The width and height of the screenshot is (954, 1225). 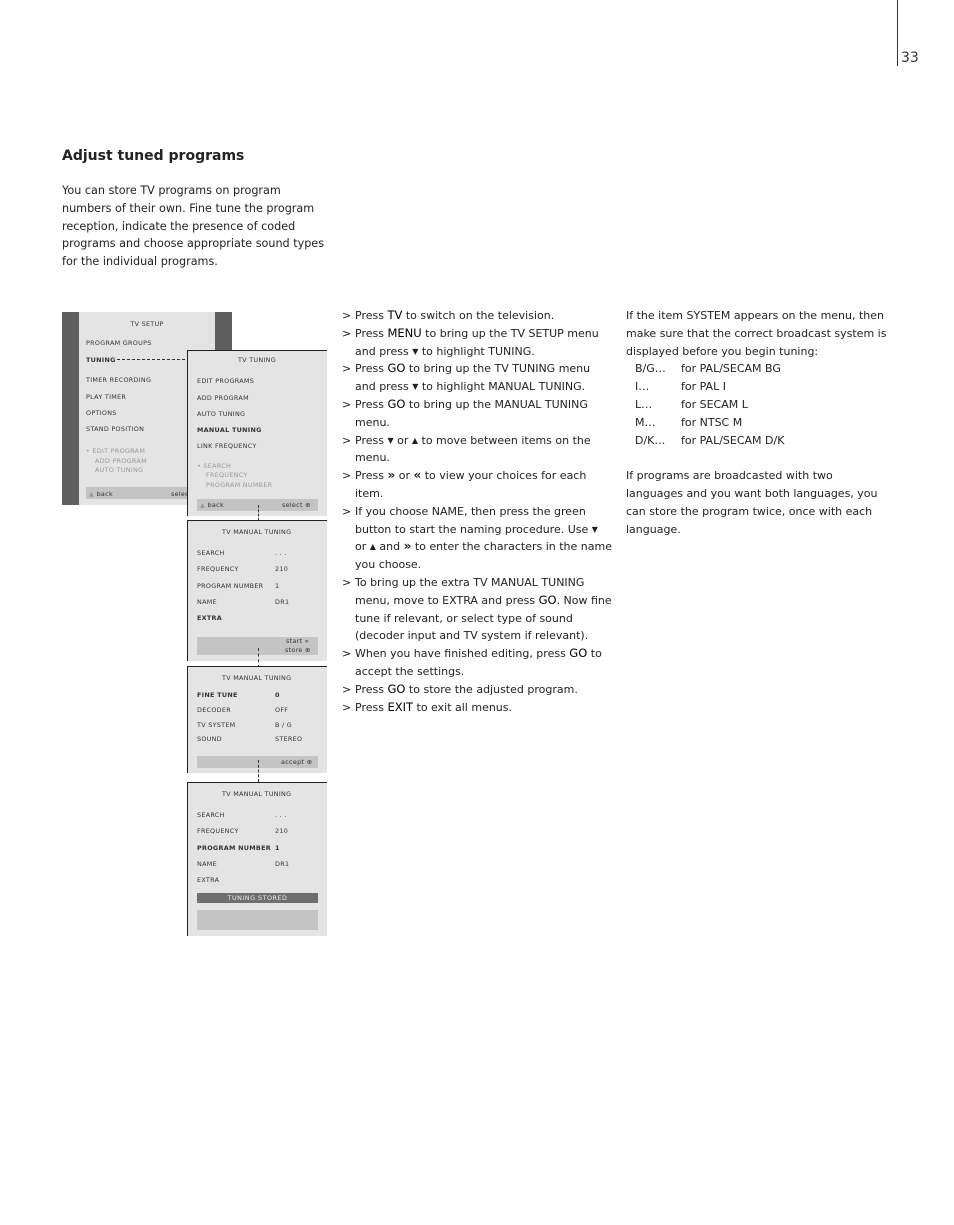 What do you see at coordinates (218, 569) in the screenshot?
I see `menu-item: FREQUENCY` at bounding box center [218, 569].